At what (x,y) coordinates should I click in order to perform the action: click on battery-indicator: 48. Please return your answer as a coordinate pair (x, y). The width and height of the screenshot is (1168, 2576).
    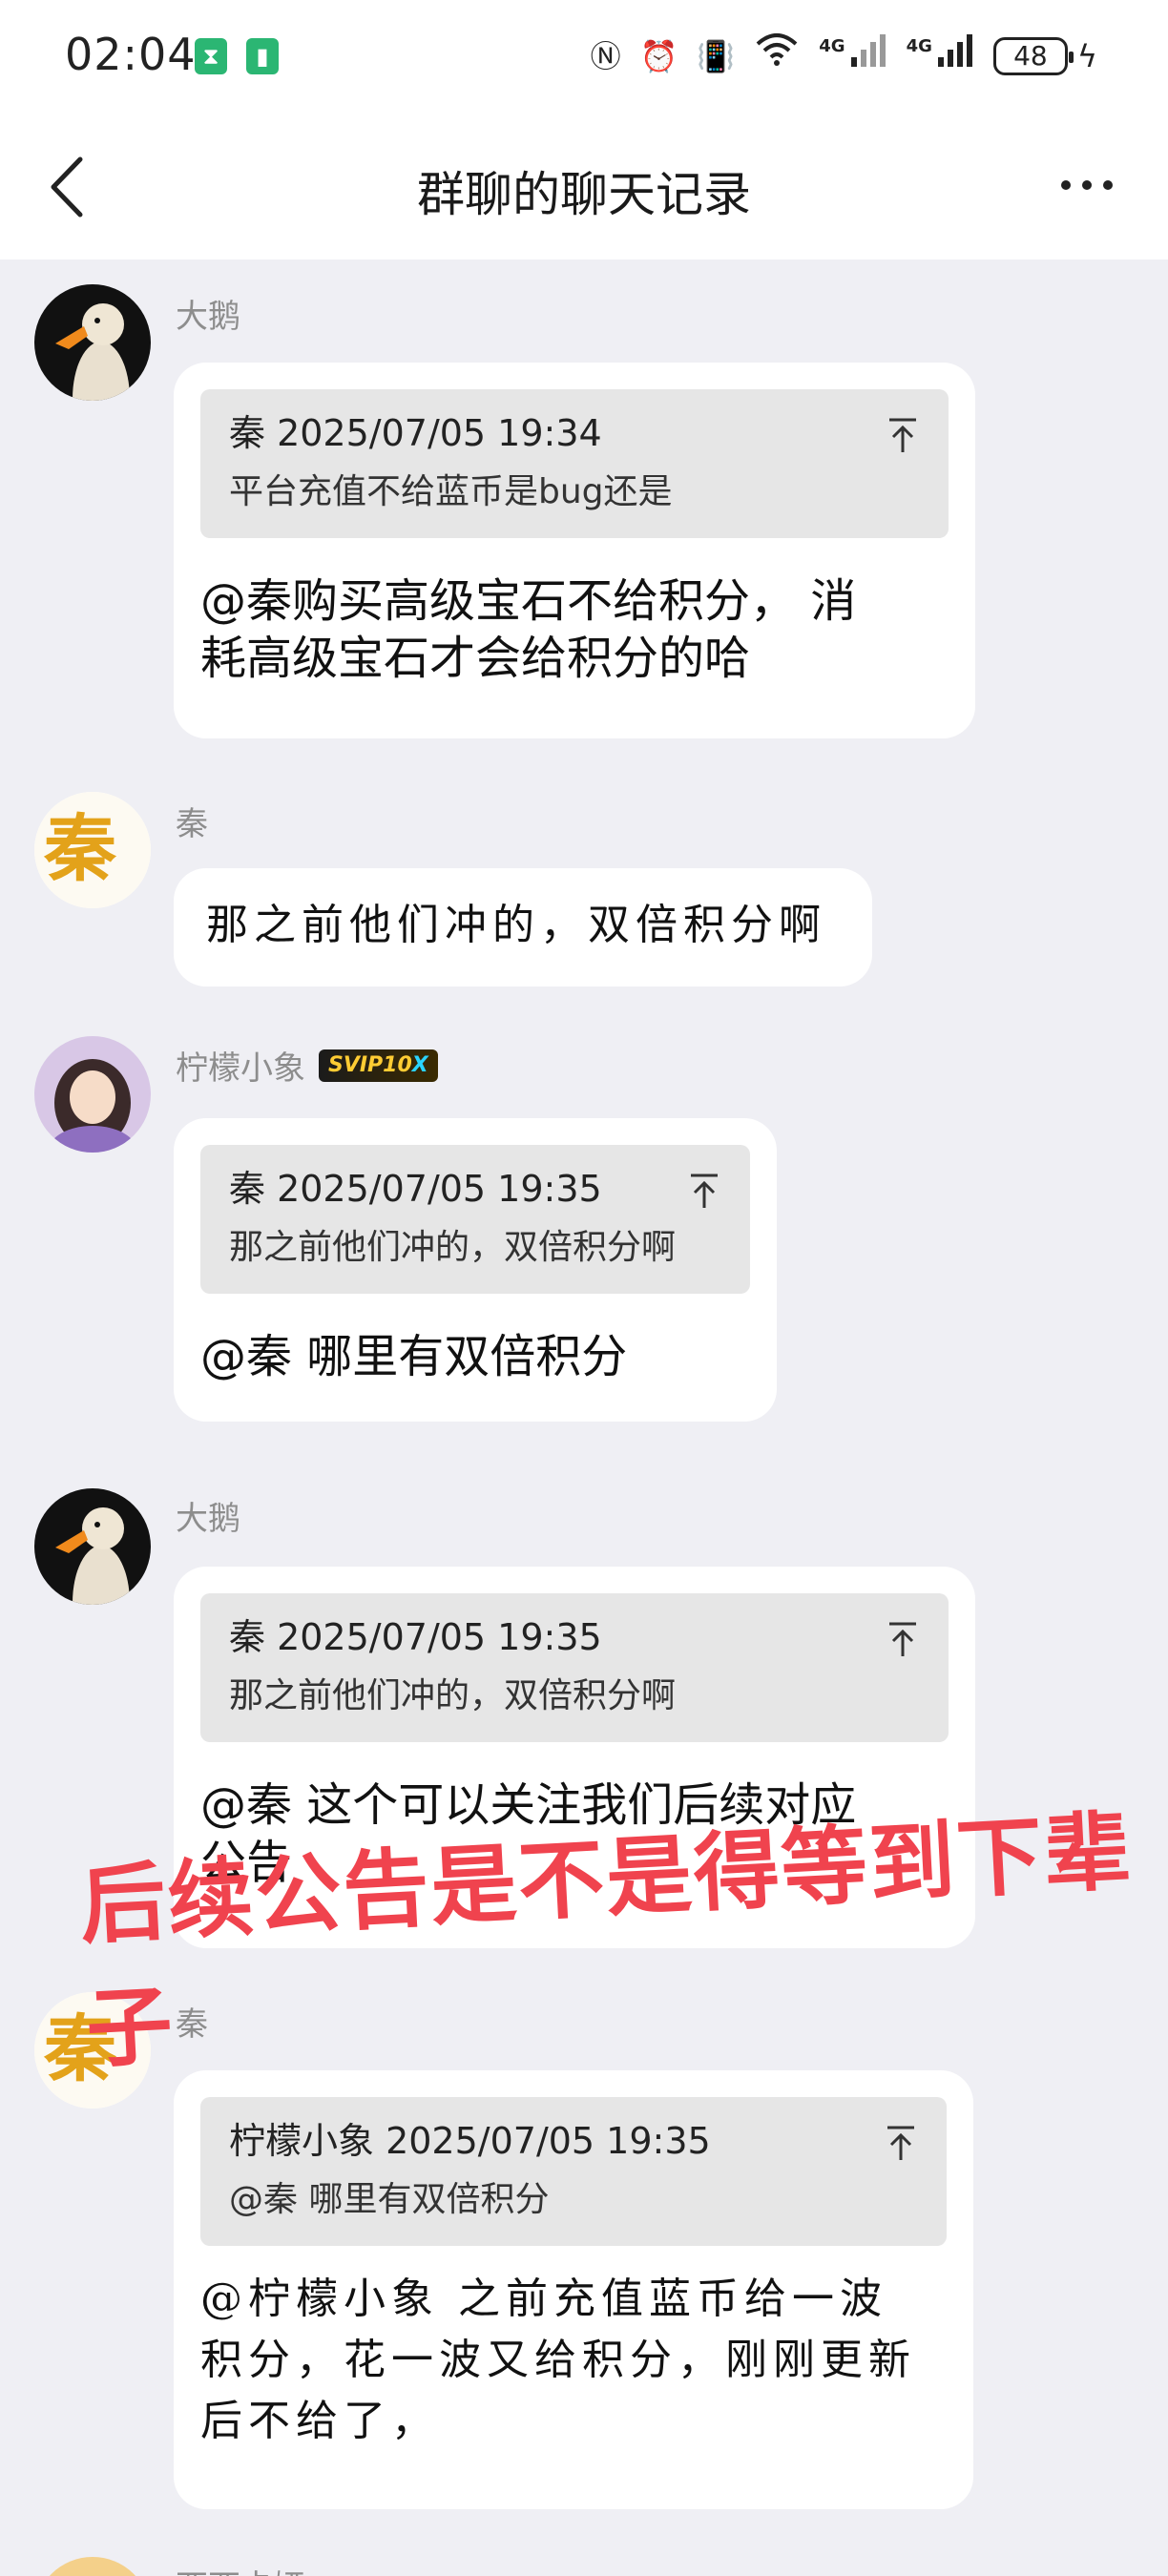
    Looking at the image, I should click on (1033, 56).